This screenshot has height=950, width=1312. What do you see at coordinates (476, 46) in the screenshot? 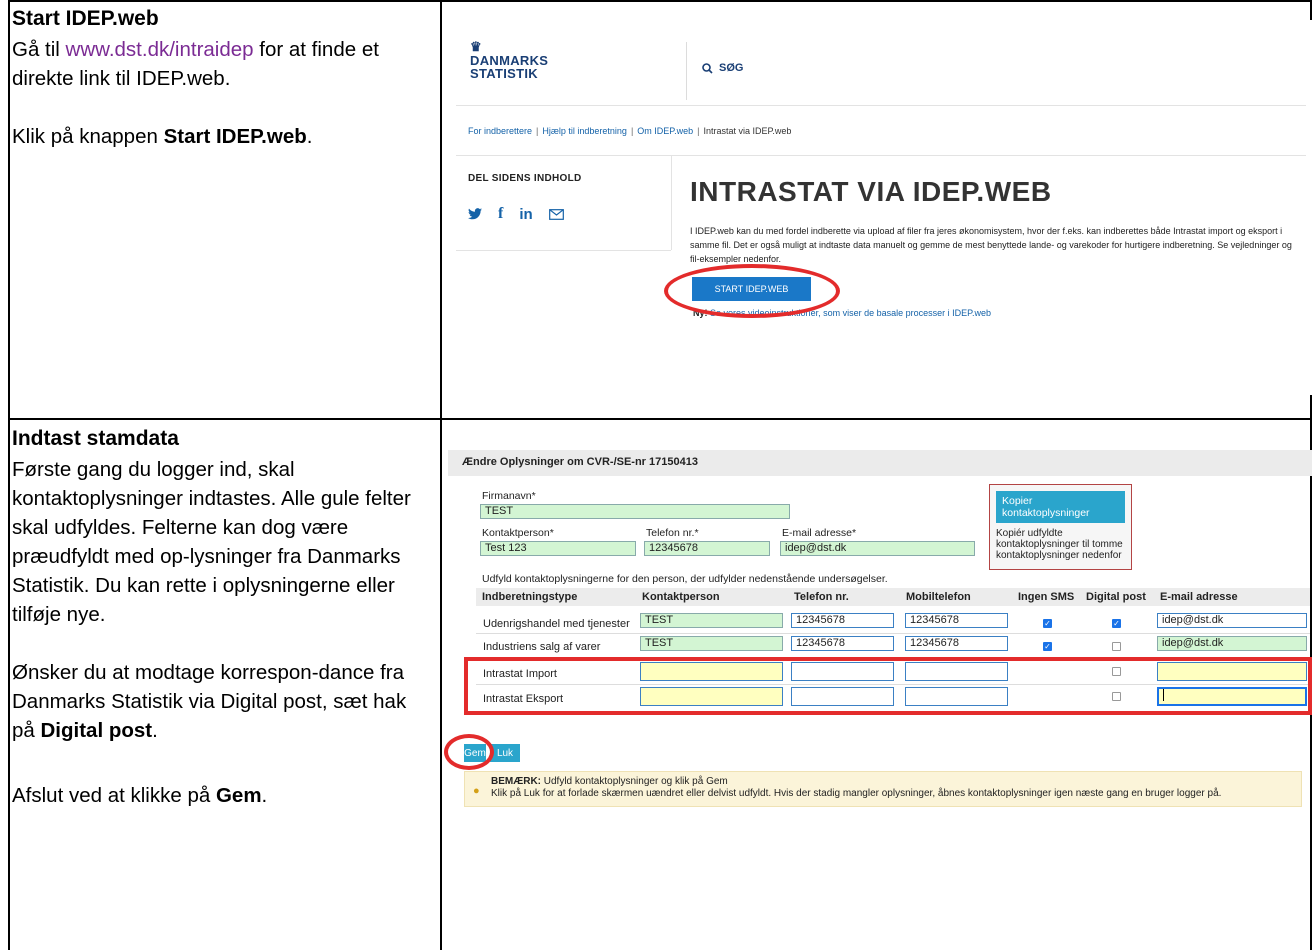
I see `crown-icon: ♛` at bounding box center [476, 46].